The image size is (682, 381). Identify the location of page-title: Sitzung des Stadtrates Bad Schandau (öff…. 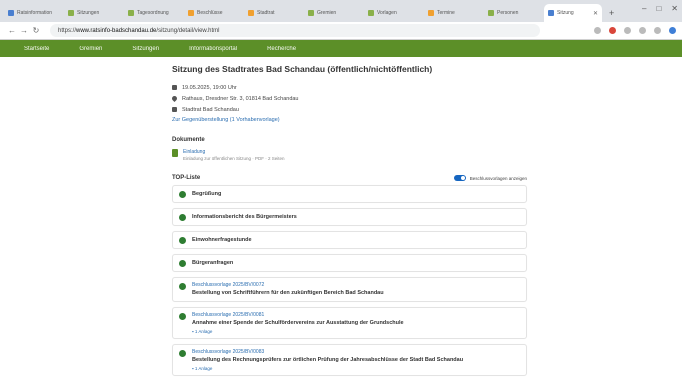
(302, 69).